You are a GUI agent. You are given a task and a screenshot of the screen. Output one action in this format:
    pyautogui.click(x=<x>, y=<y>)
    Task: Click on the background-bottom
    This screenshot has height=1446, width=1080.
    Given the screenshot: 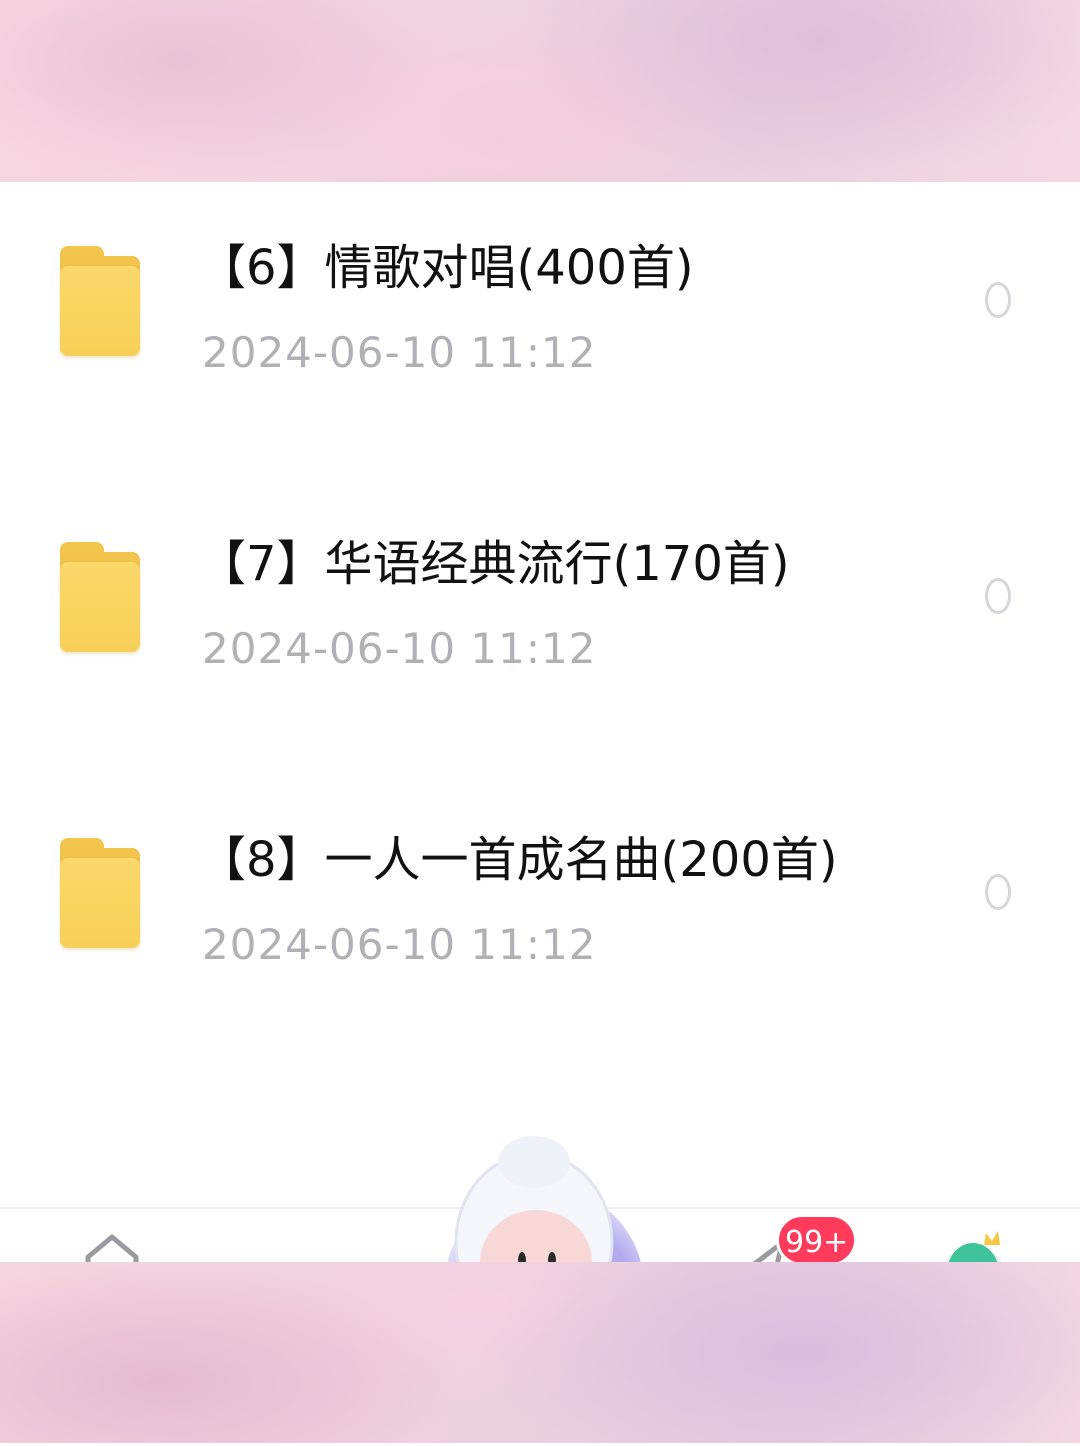 What is the action you would take?
    pyautogui.click(x=540, y=1352)
    